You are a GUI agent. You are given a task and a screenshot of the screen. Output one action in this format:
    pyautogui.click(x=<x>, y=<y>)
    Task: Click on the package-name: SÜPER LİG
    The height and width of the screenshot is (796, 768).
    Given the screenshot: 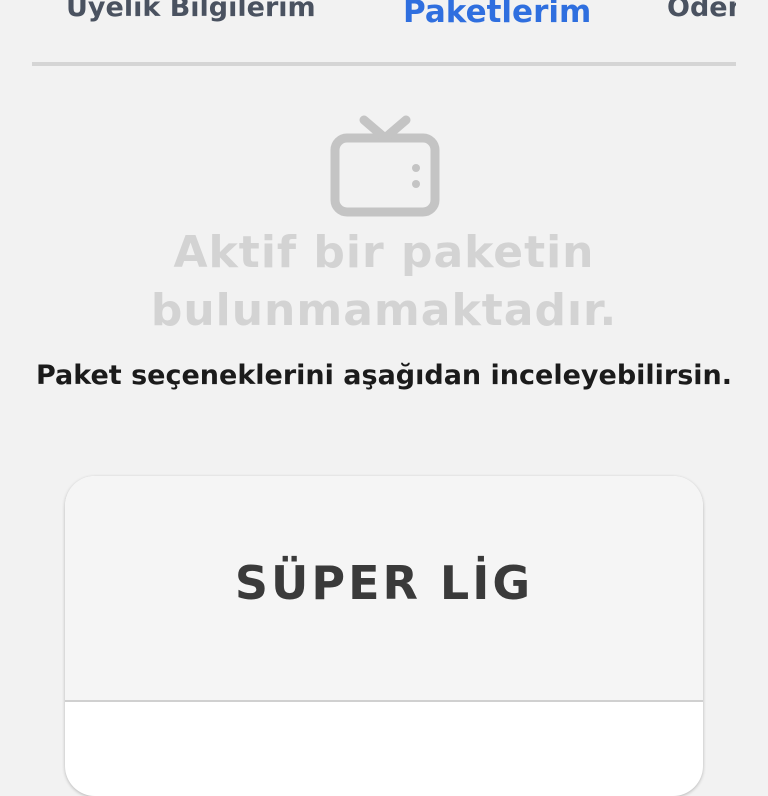 What is the action you would take?
    pyautogui.click(x=384, y=583)
    